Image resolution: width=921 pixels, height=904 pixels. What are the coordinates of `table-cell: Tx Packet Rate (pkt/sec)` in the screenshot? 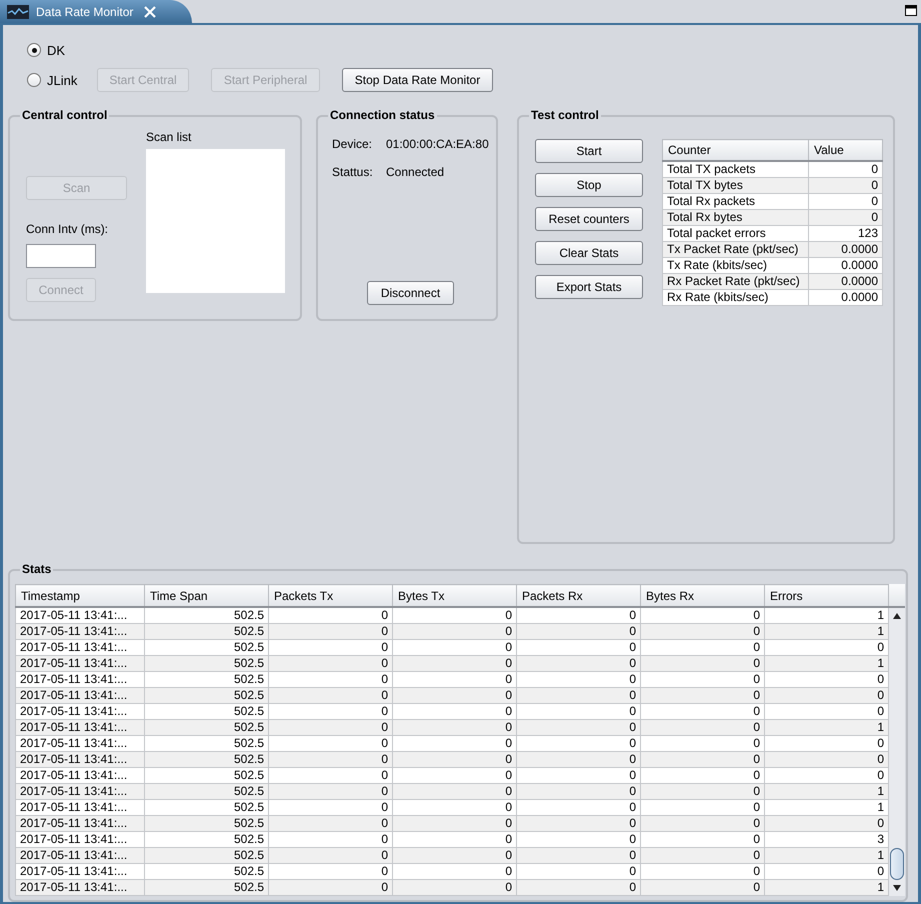 It's located at (735, 250).